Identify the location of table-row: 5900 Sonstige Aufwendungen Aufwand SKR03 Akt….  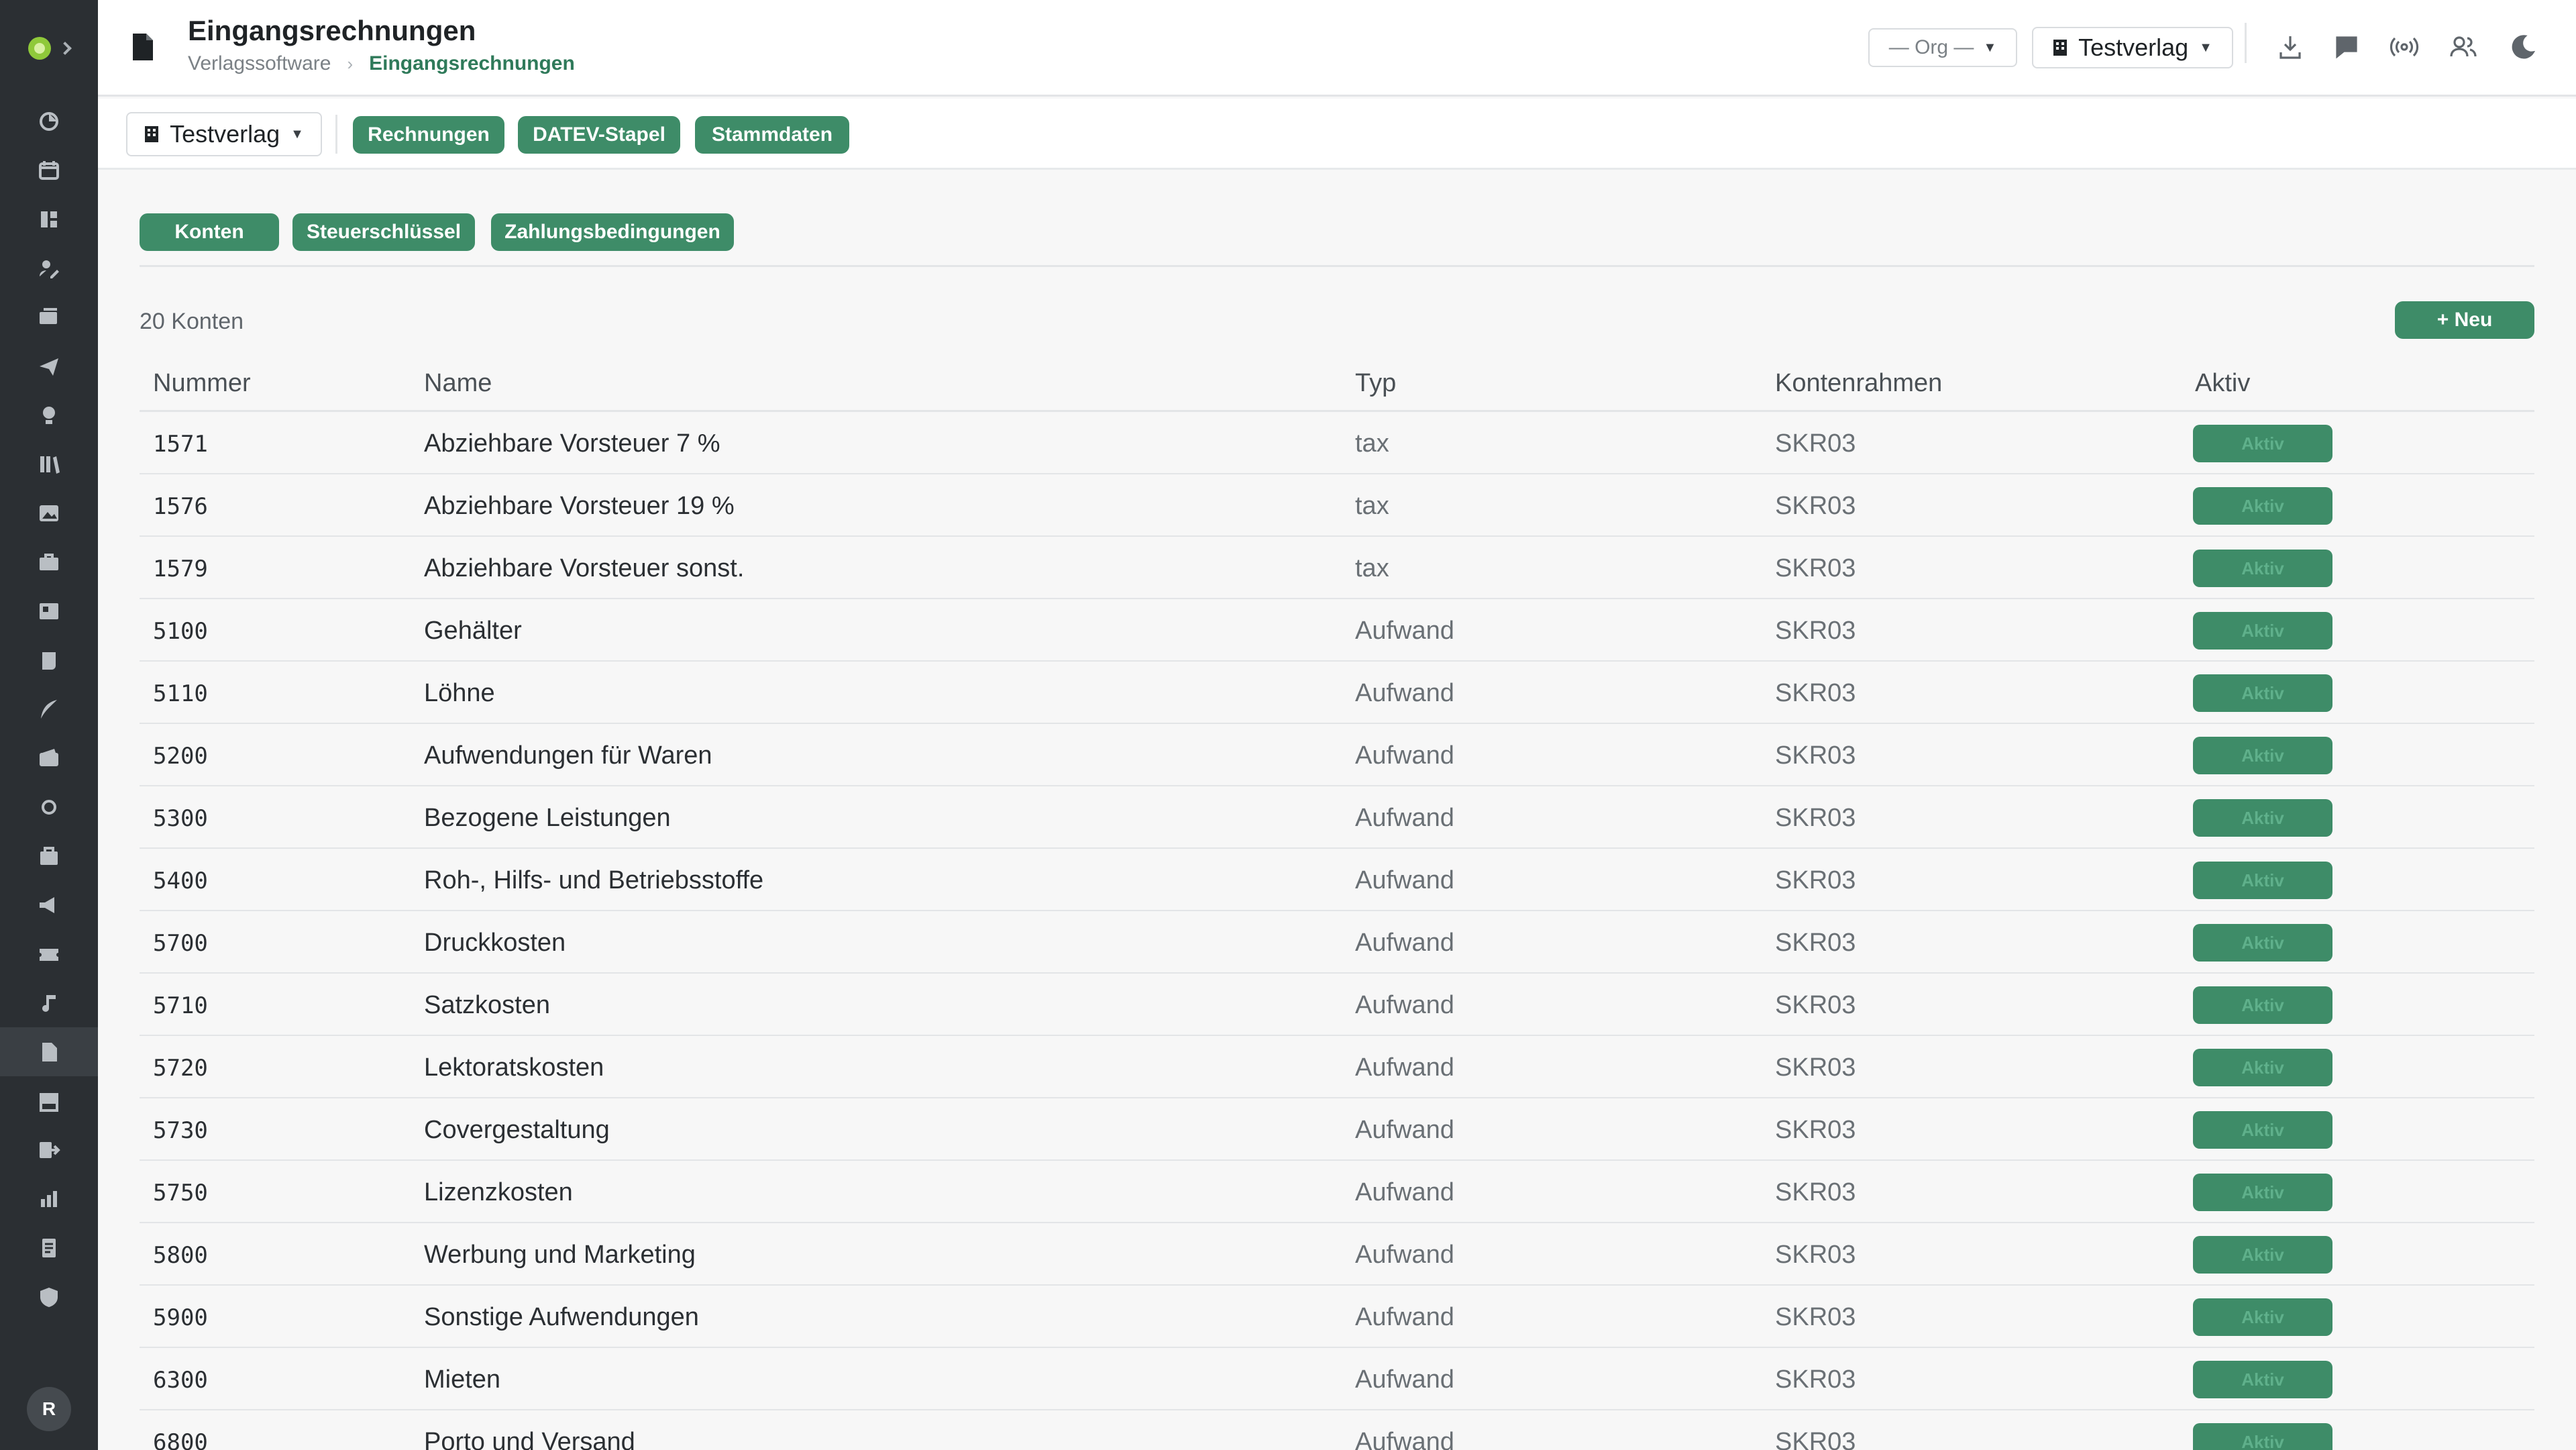
(1337, 1317).